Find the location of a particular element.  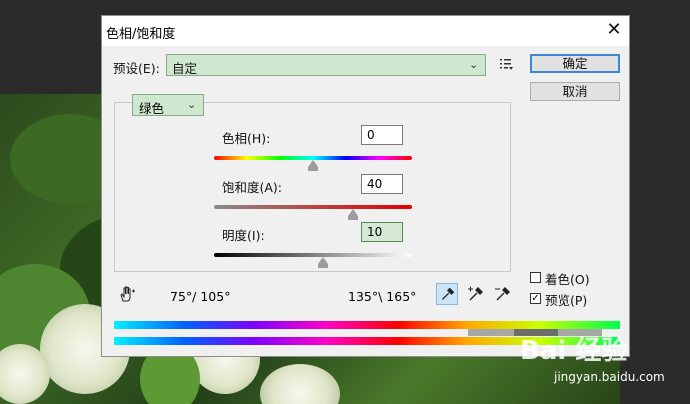

hand-icon is located at coordinates (127, 294).